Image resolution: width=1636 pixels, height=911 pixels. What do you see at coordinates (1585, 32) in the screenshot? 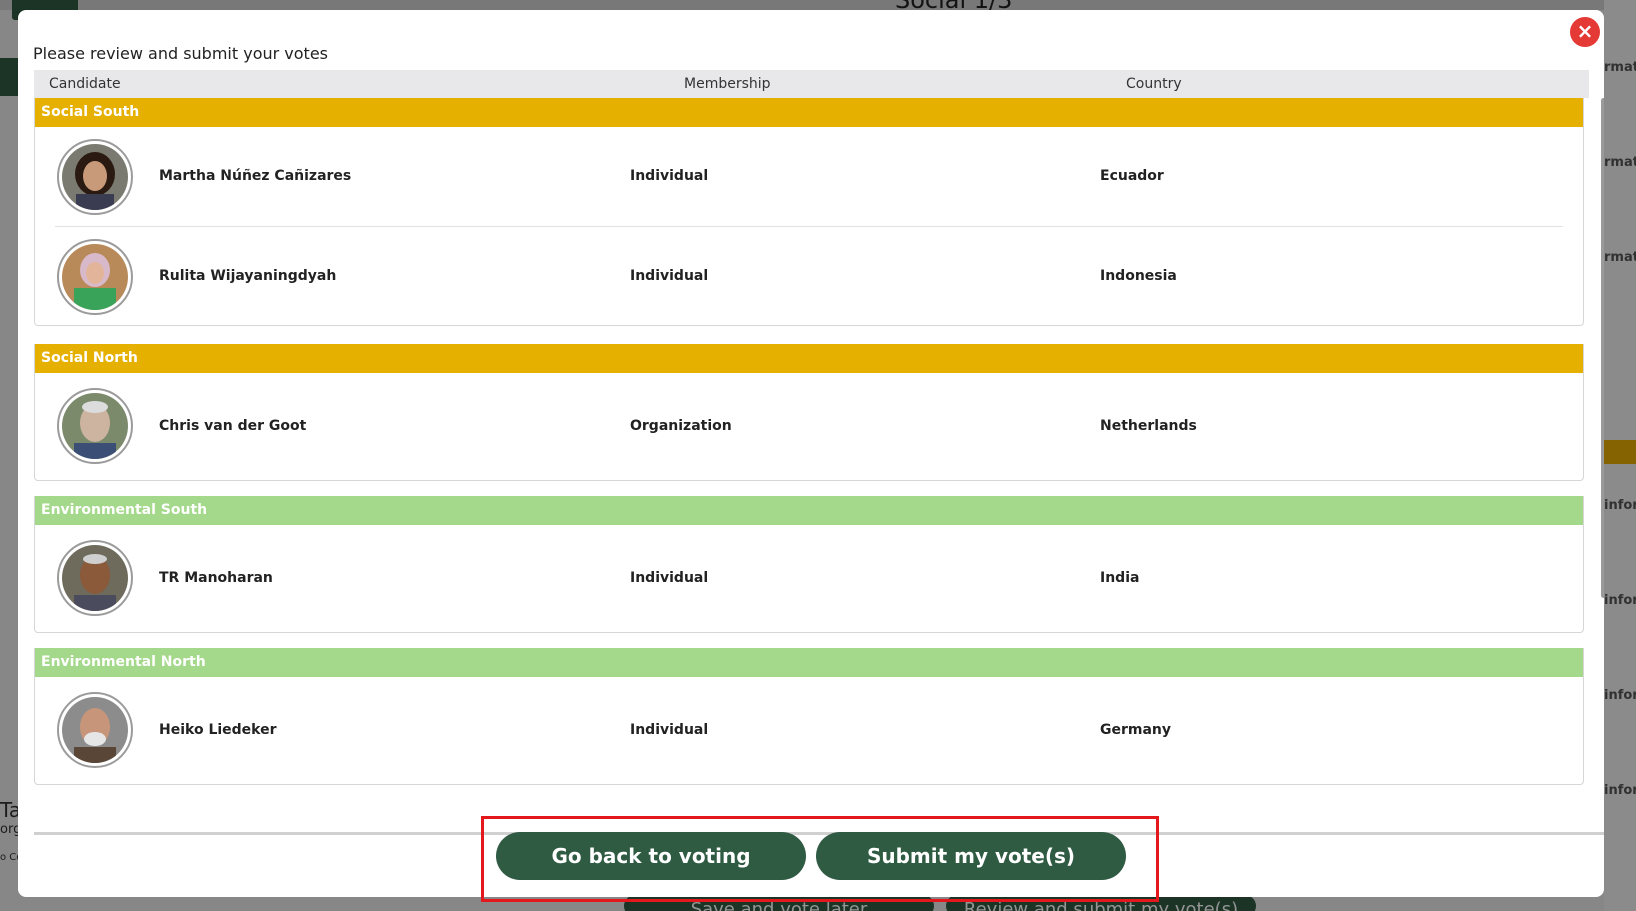
I see `close-icon: ×` at bounding box center [1585, 32].